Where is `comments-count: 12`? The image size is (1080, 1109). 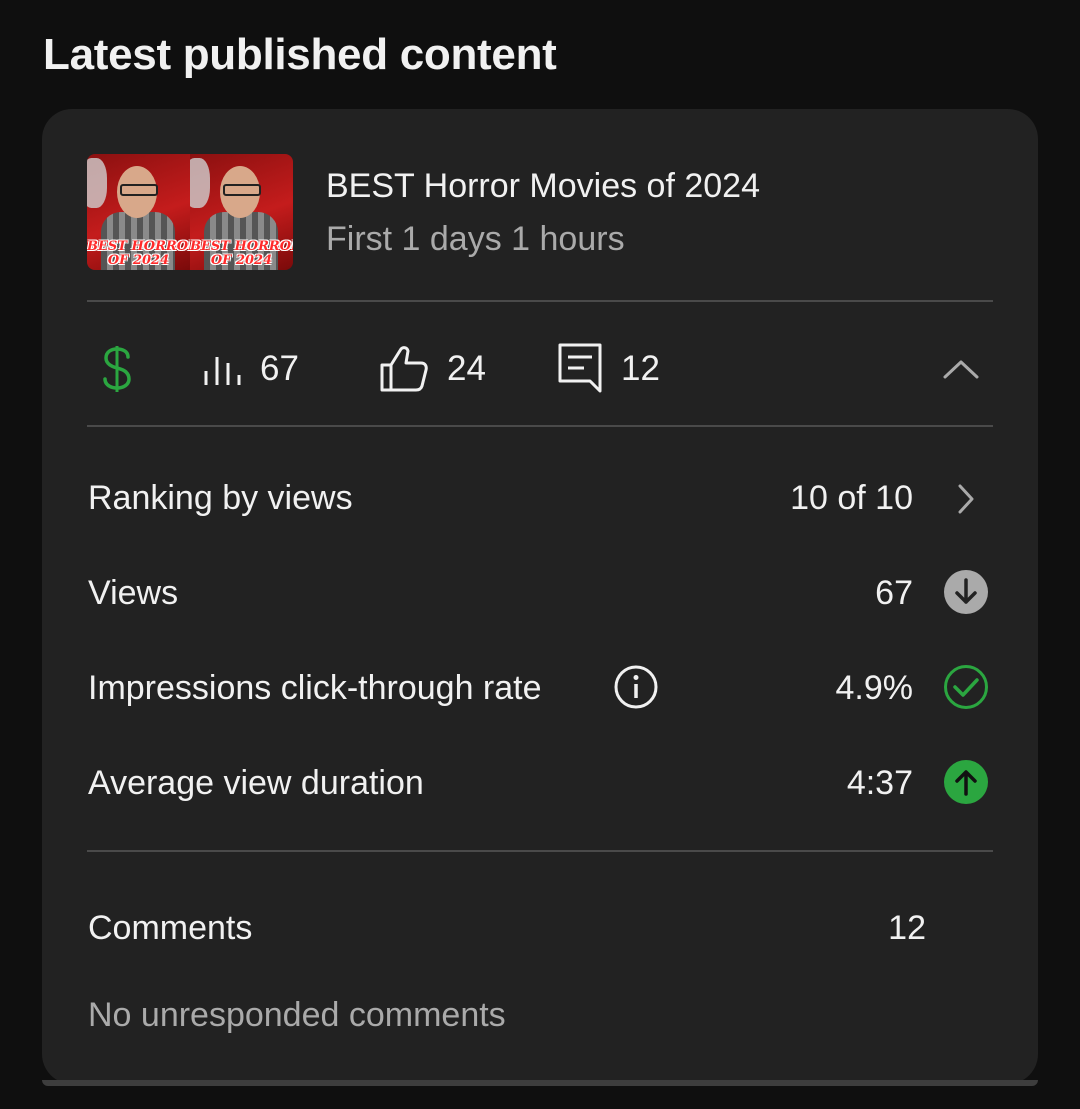 comments-count: 12 is located at coordinates (640, 368).